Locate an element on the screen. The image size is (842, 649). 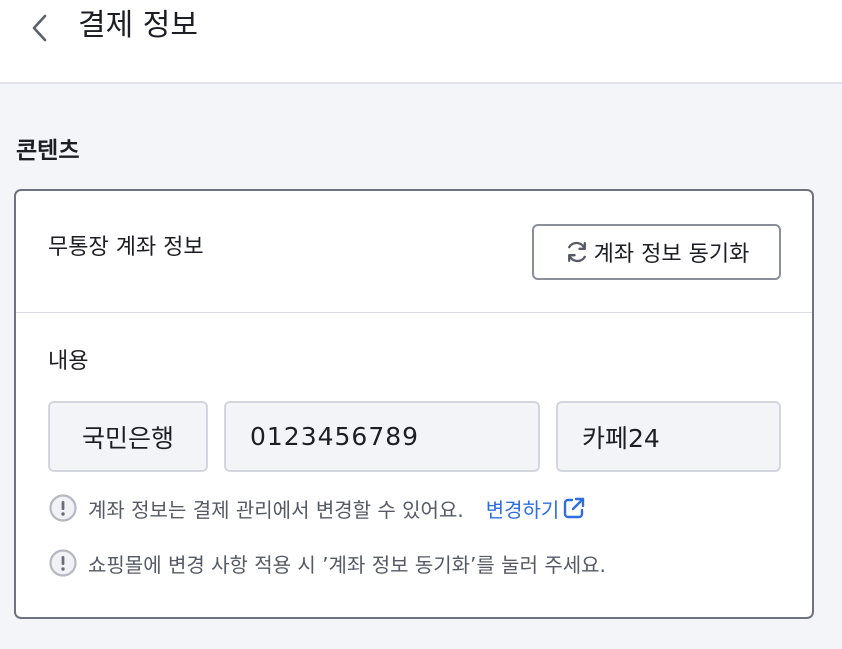
content-label: 내용 is located at coordinates (68, 361).